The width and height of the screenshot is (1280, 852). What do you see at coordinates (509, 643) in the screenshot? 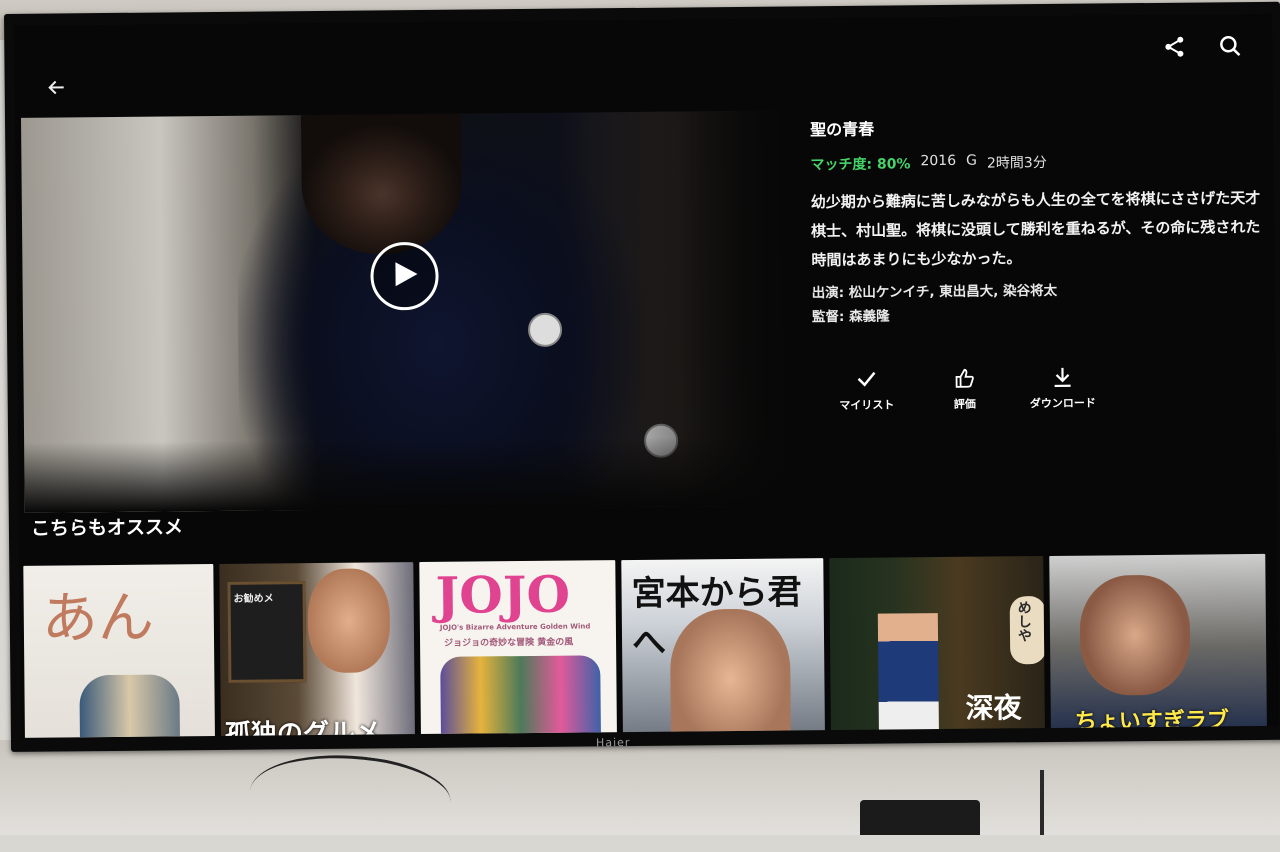
I see `thumb-subtitle-jp: ジョジョの奇妙な冒険 黄金の風` at bounding box center [509, 643].